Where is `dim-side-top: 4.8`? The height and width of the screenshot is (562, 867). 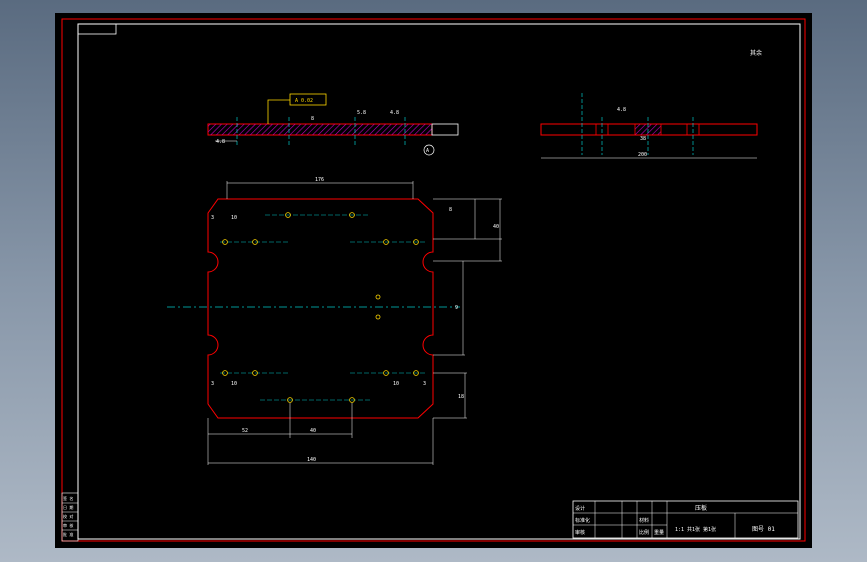 dim-side-top: 4.8 is located at coordinates (621, 110).